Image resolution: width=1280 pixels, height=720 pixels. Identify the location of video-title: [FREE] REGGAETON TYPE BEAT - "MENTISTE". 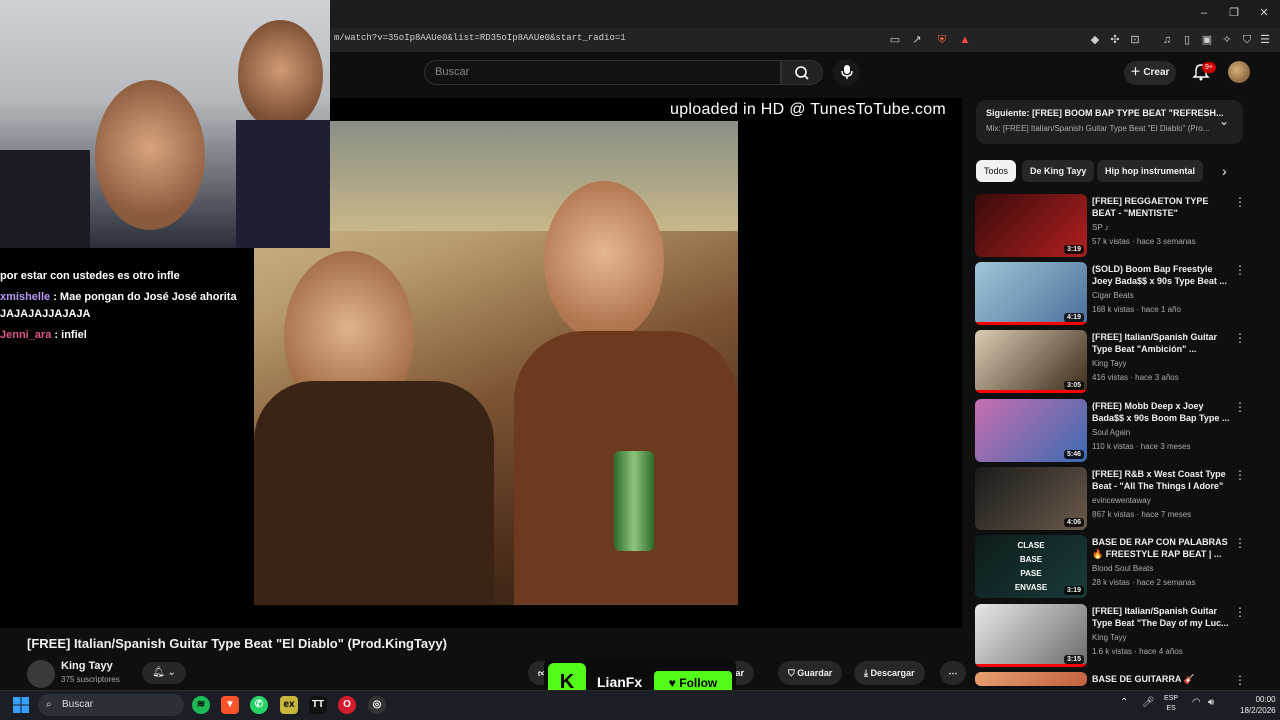
(1161, 207).